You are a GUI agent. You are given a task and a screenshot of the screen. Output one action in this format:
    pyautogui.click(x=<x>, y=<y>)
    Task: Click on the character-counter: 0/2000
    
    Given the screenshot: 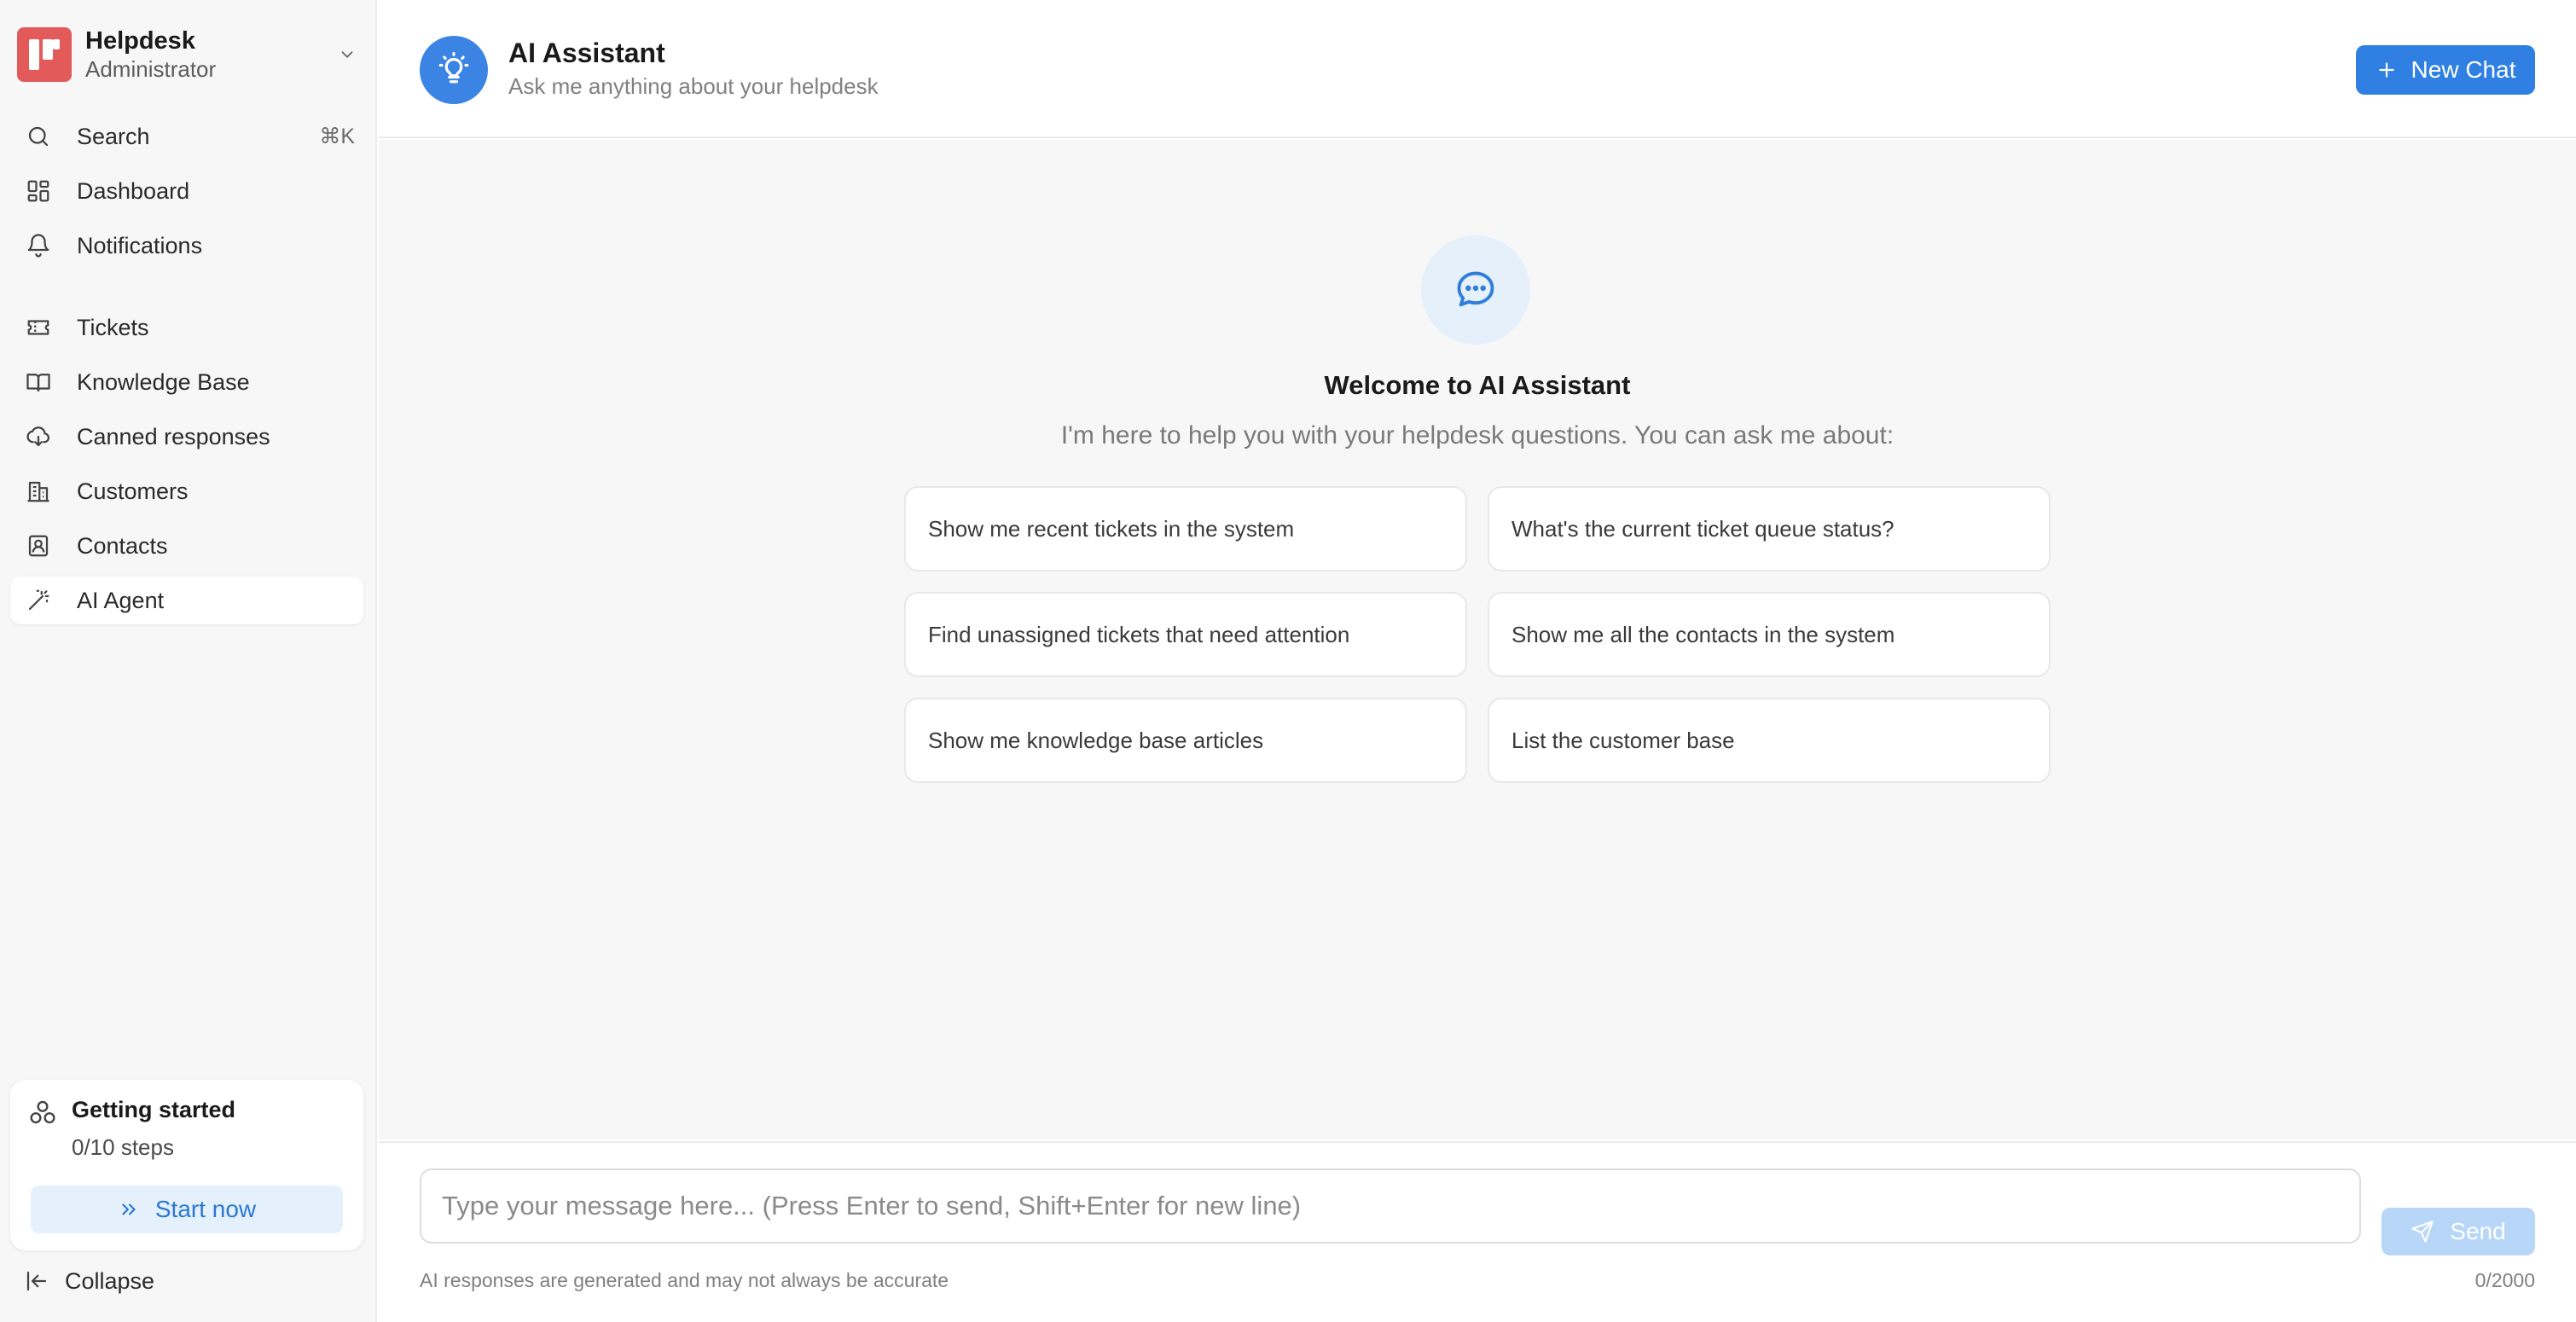 What is the action you would take?
    pyautogui.click(x=2504, y=1280)
    